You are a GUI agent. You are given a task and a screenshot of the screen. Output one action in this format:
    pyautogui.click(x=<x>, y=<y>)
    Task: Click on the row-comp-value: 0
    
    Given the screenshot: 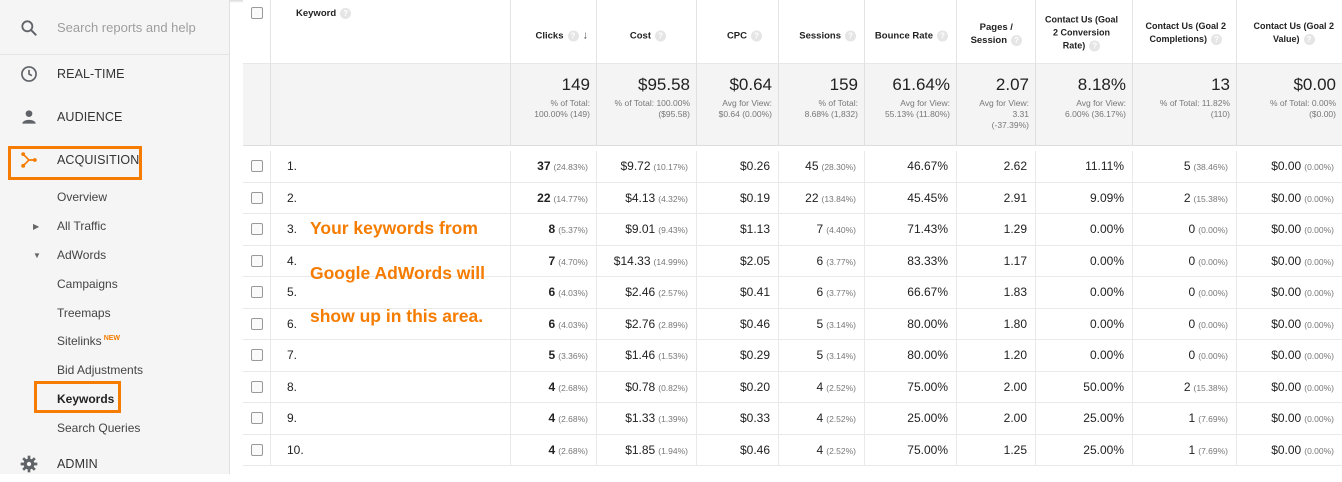 What is the action you would take?
    pyautogui.click(x=1192, y=229)
    